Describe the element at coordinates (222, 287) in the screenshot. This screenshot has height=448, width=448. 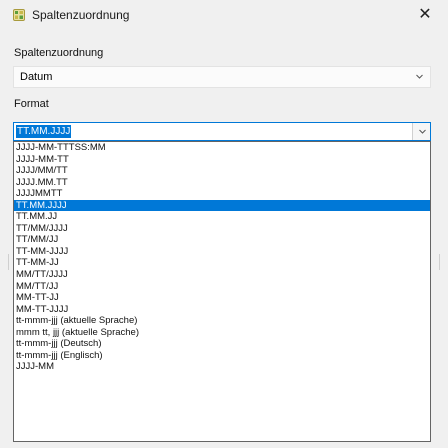
I see `list-item: MM/TT/JJ` at that location.